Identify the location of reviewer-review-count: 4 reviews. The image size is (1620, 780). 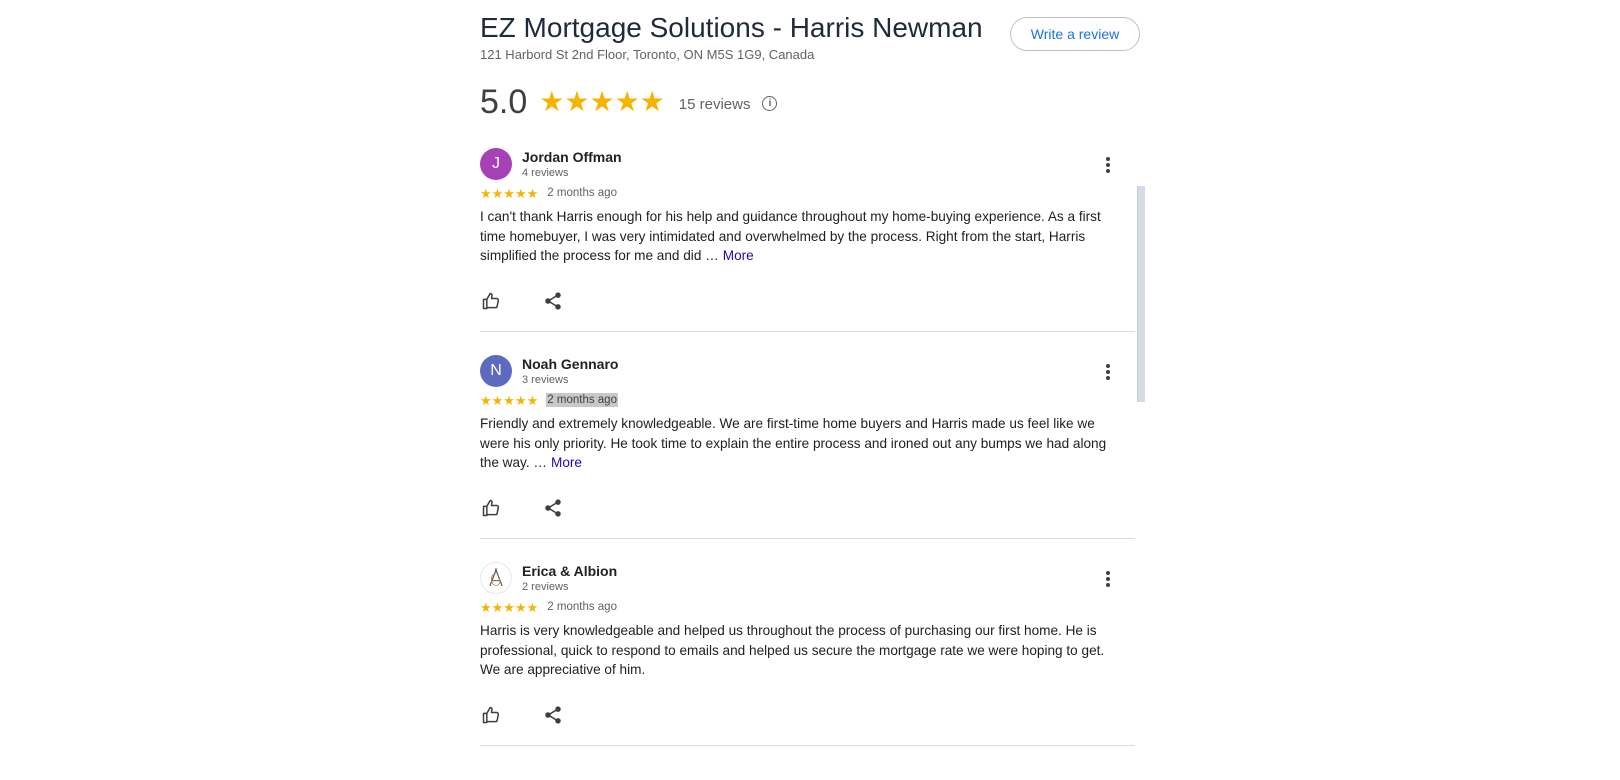
(545, 173).